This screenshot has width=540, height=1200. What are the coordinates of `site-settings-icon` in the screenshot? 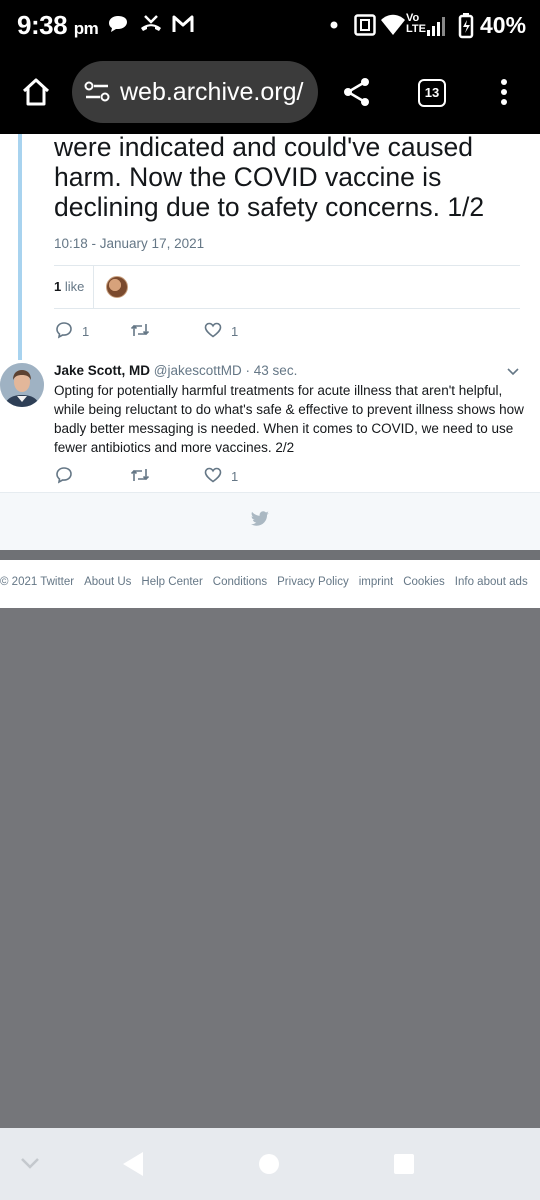 It's located at (97, 92).